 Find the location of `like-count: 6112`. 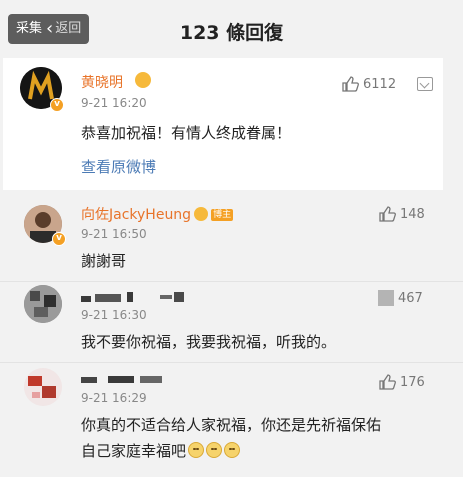

like-count: 6112 is located at coordinates (380, 84).